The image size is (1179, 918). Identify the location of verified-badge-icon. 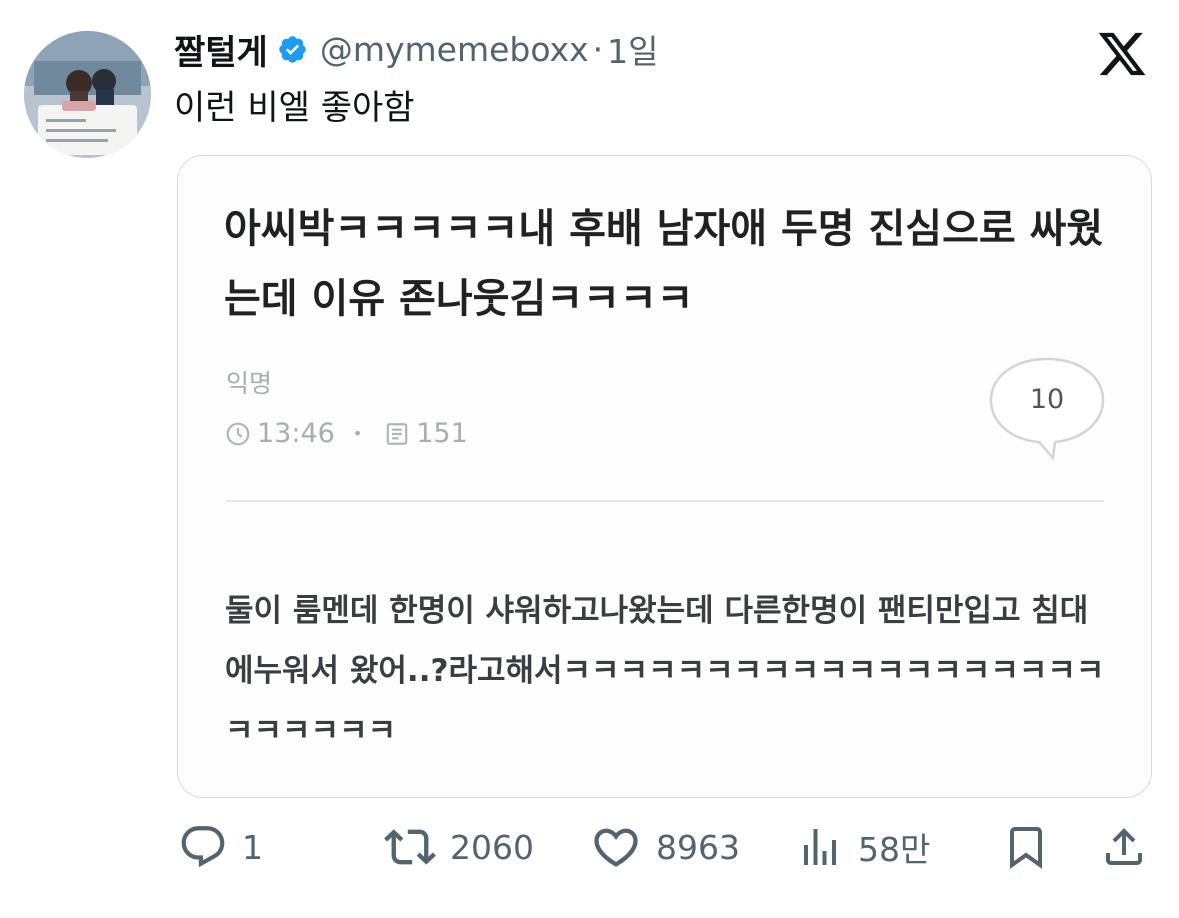
(292, 49).